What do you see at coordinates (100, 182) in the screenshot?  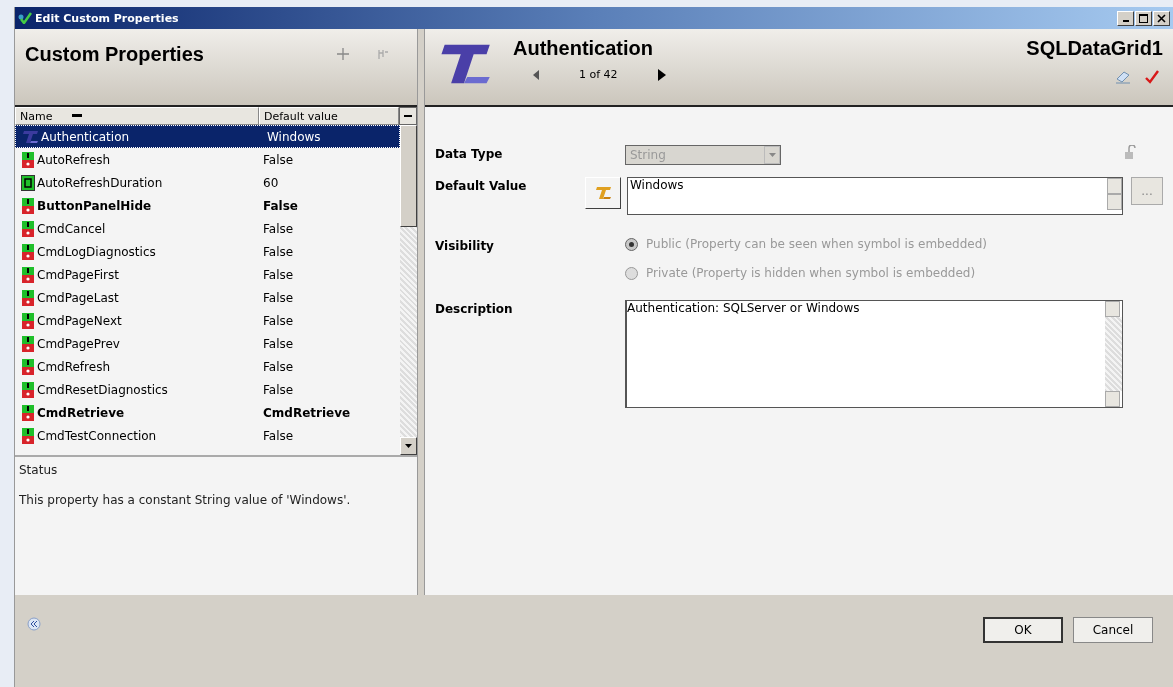 I see `property-name: AutoRefreshDuration` at bounding box center [100, 182].